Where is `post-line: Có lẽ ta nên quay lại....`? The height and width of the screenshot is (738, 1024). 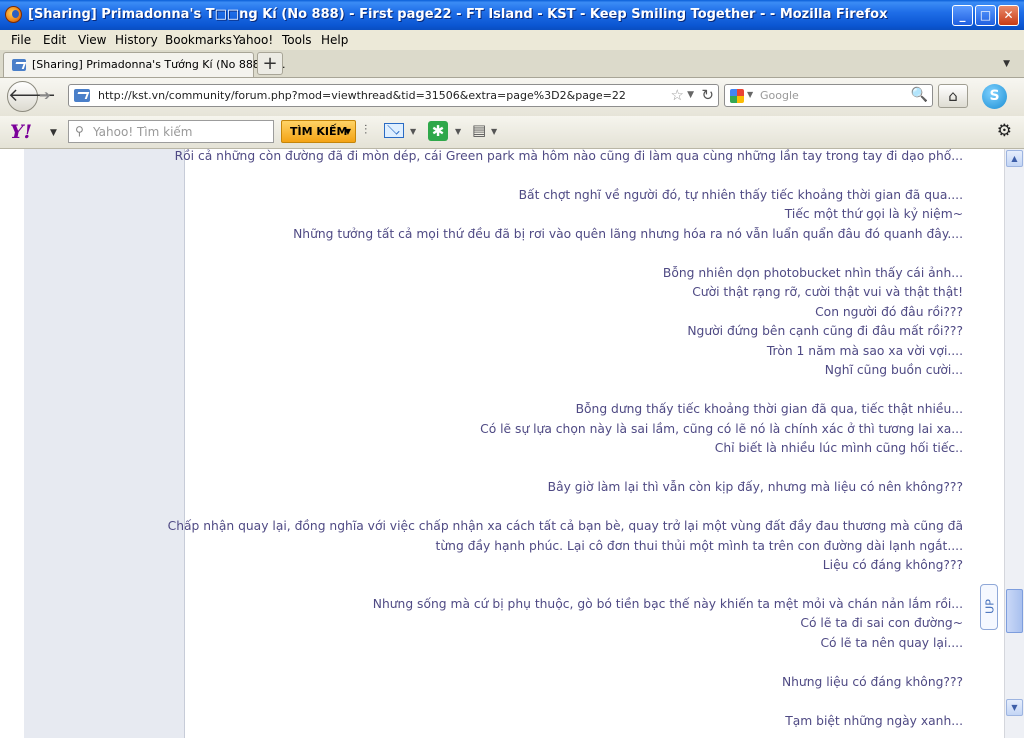
post-line: Có lẽ ta nên quay lại.... is located at coordinates (891, 643).